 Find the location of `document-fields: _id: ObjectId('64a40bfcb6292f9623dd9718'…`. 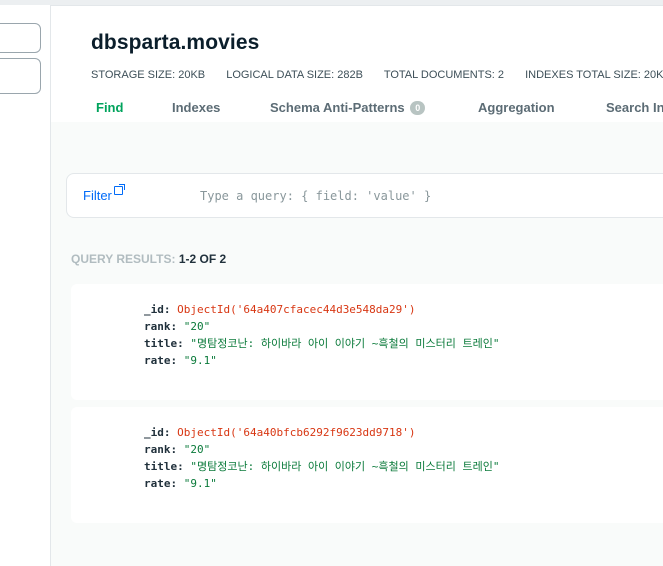

document-fields: _id: ObjectId('64a40bfcb6292f9623dd9718'… is located at coordinates (321, 458).